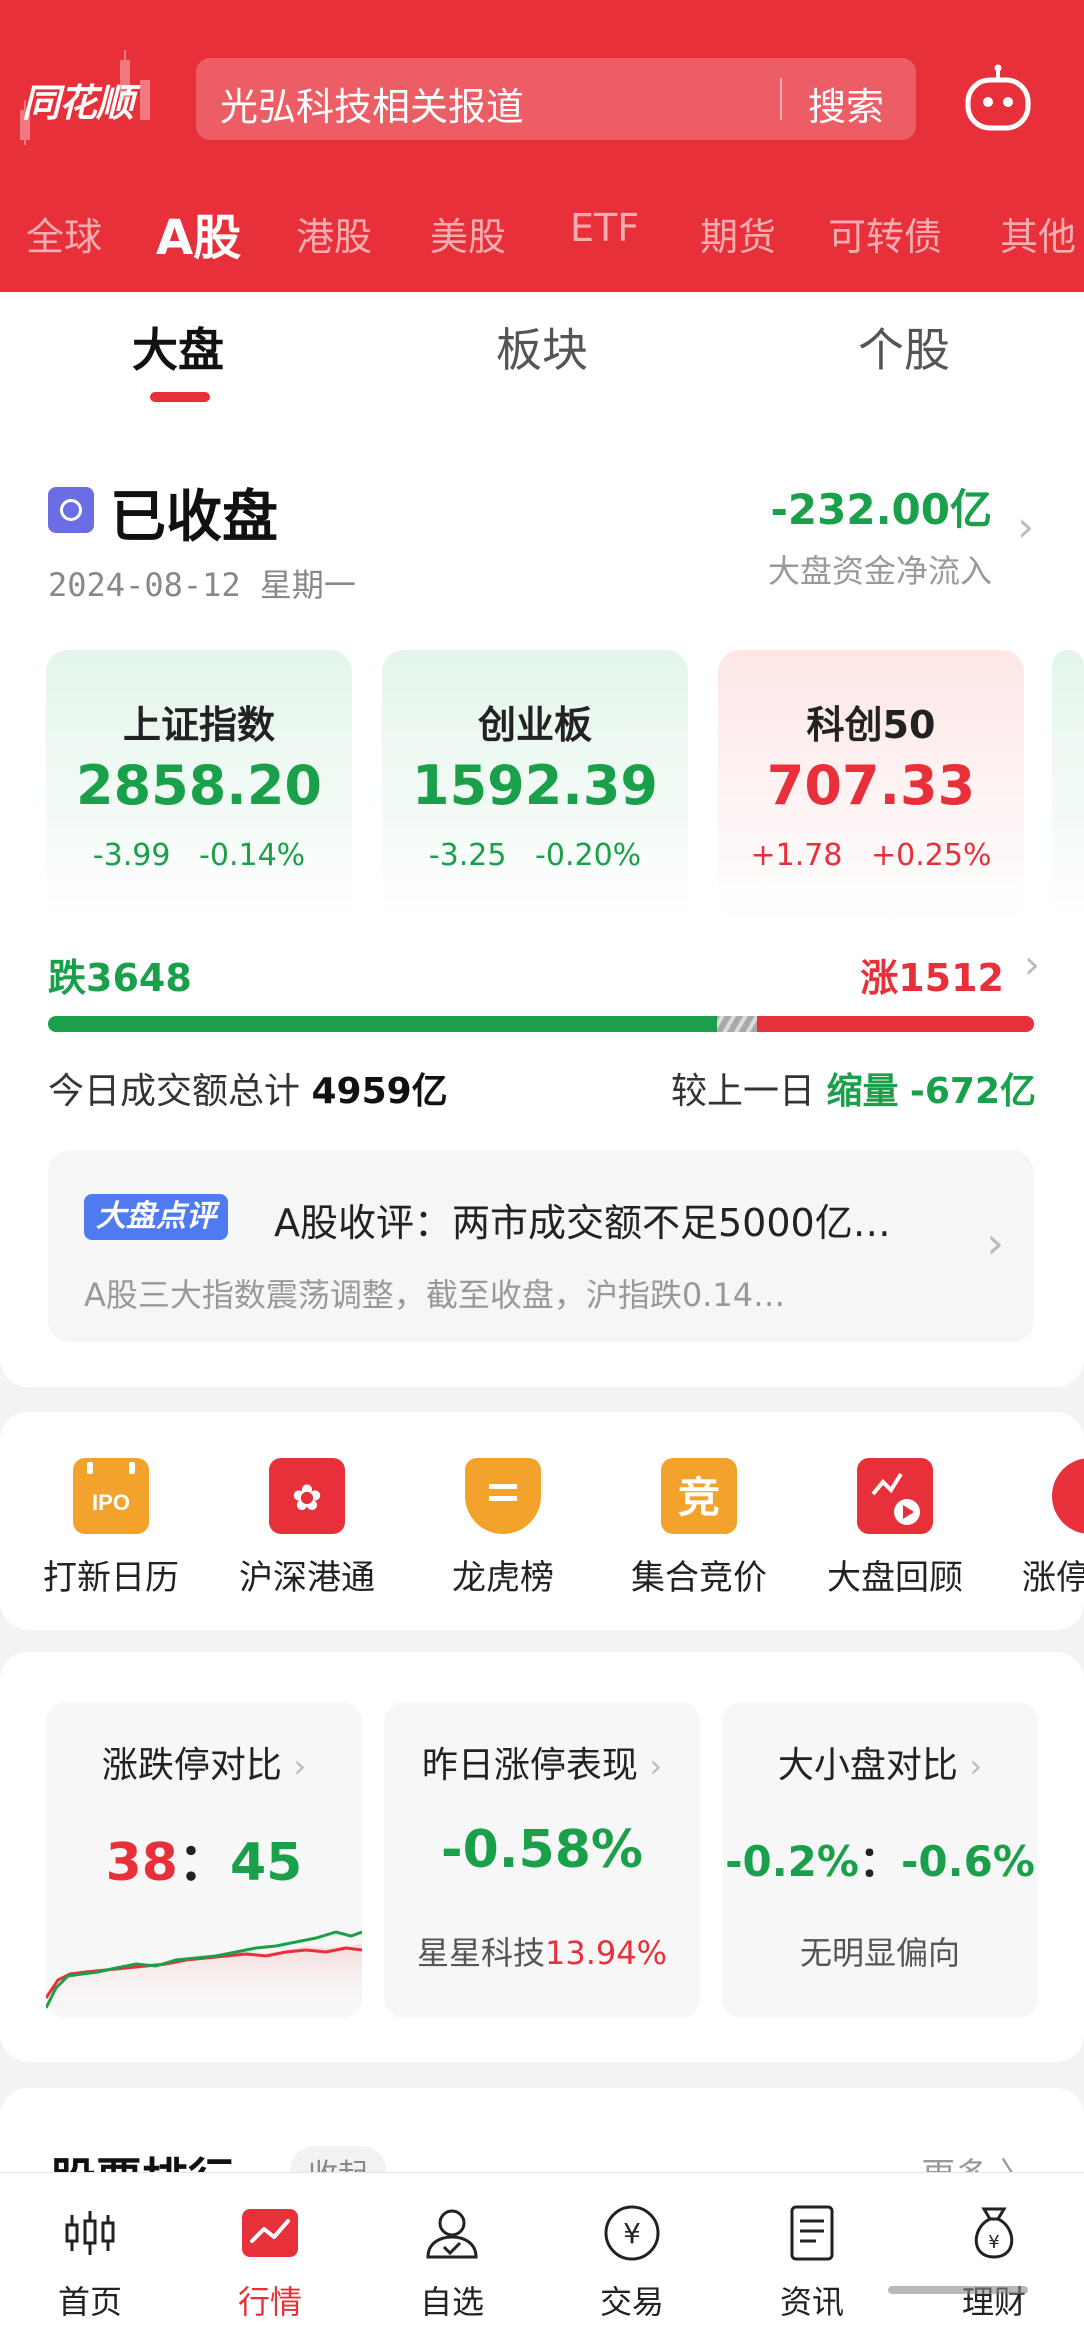 The image size is (1084, 2329). What do you see at coordinates (699, 1533) in the screenshot?
I see `tool-call-auction: 竞 集合竞价` at bounding box center [699, 1533].